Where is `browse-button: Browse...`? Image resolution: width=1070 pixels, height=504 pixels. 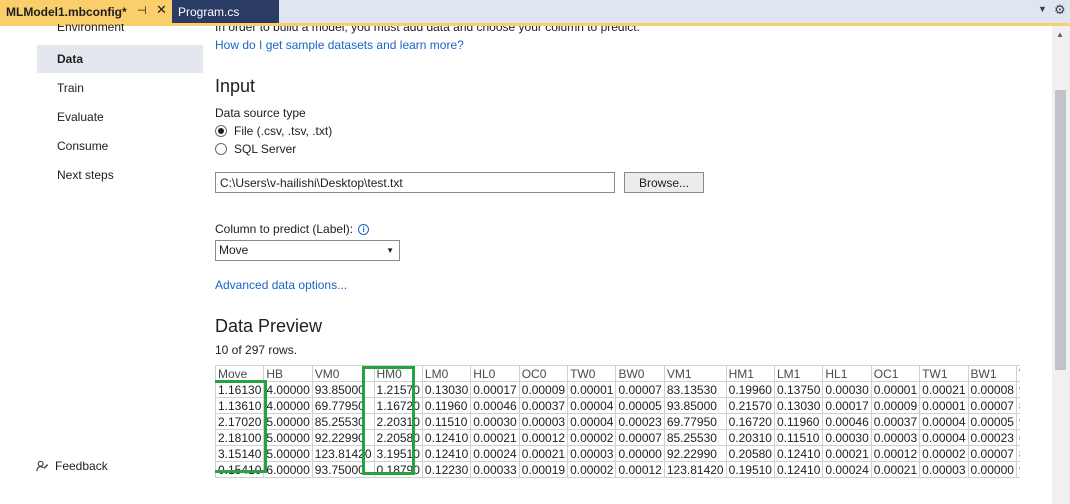
browse-button: Browse... is located at coordinates (664, 182).